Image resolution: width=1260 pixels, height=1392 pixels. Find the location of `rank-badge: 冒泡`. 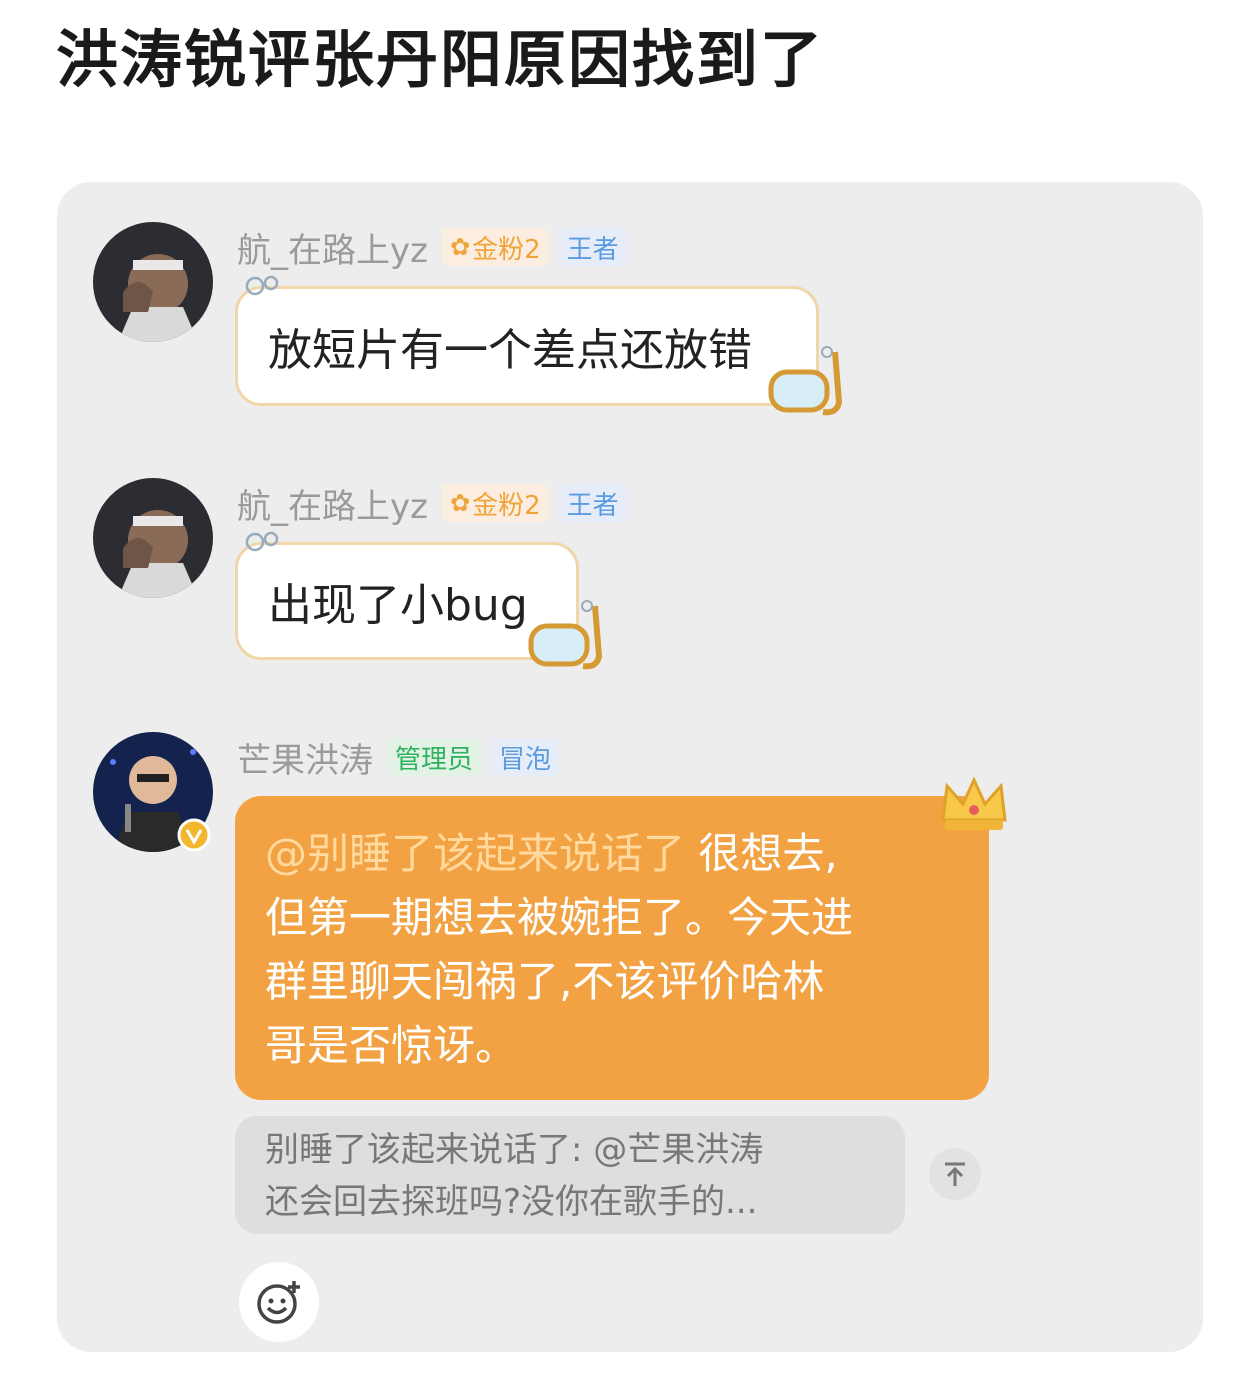

rank-badge: 冒泡 is located at coordinates (525, 757).